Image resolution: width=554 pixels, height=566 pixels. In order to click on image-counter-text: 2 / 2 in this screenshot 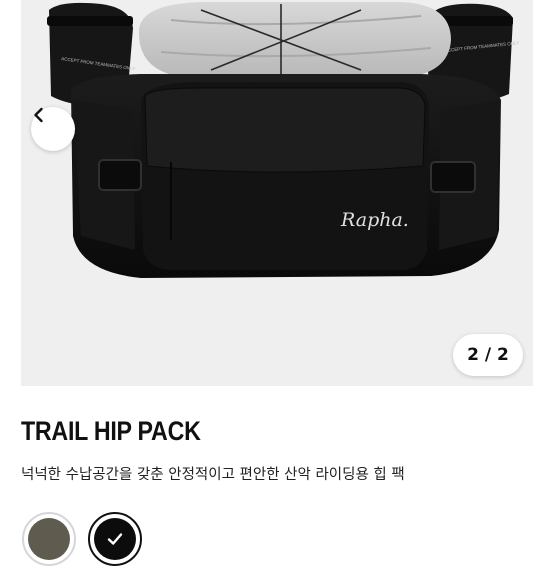, I will do `click(488, 355)`.